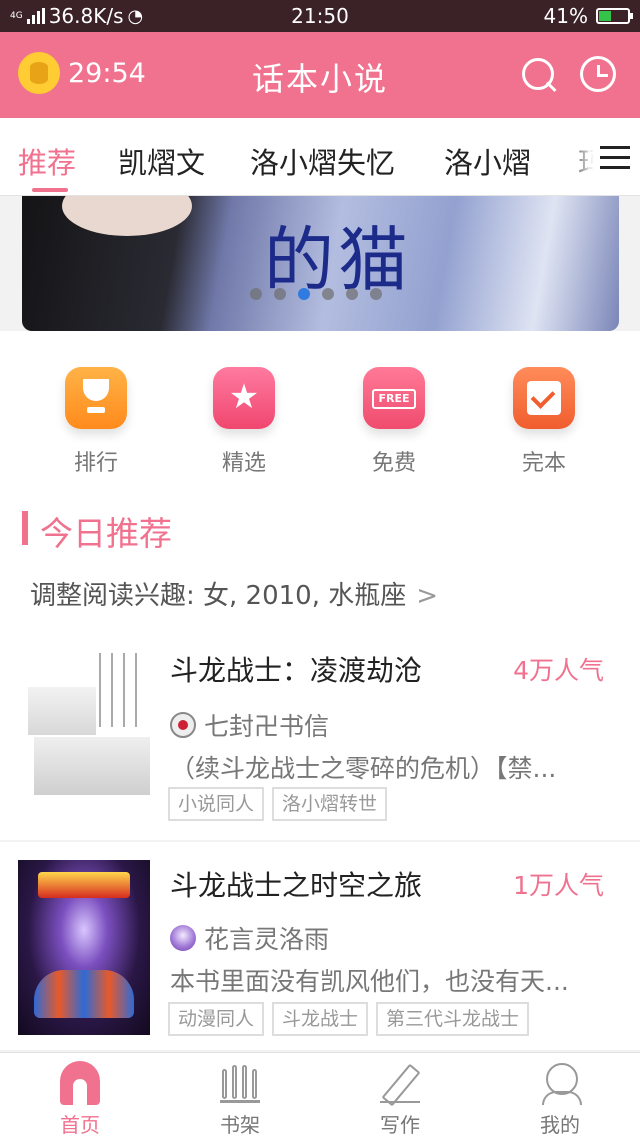  What do you see at coordinates (95, 463) in the screenshot?
I see `category-label: 排行` at bounding box center [95, 463].